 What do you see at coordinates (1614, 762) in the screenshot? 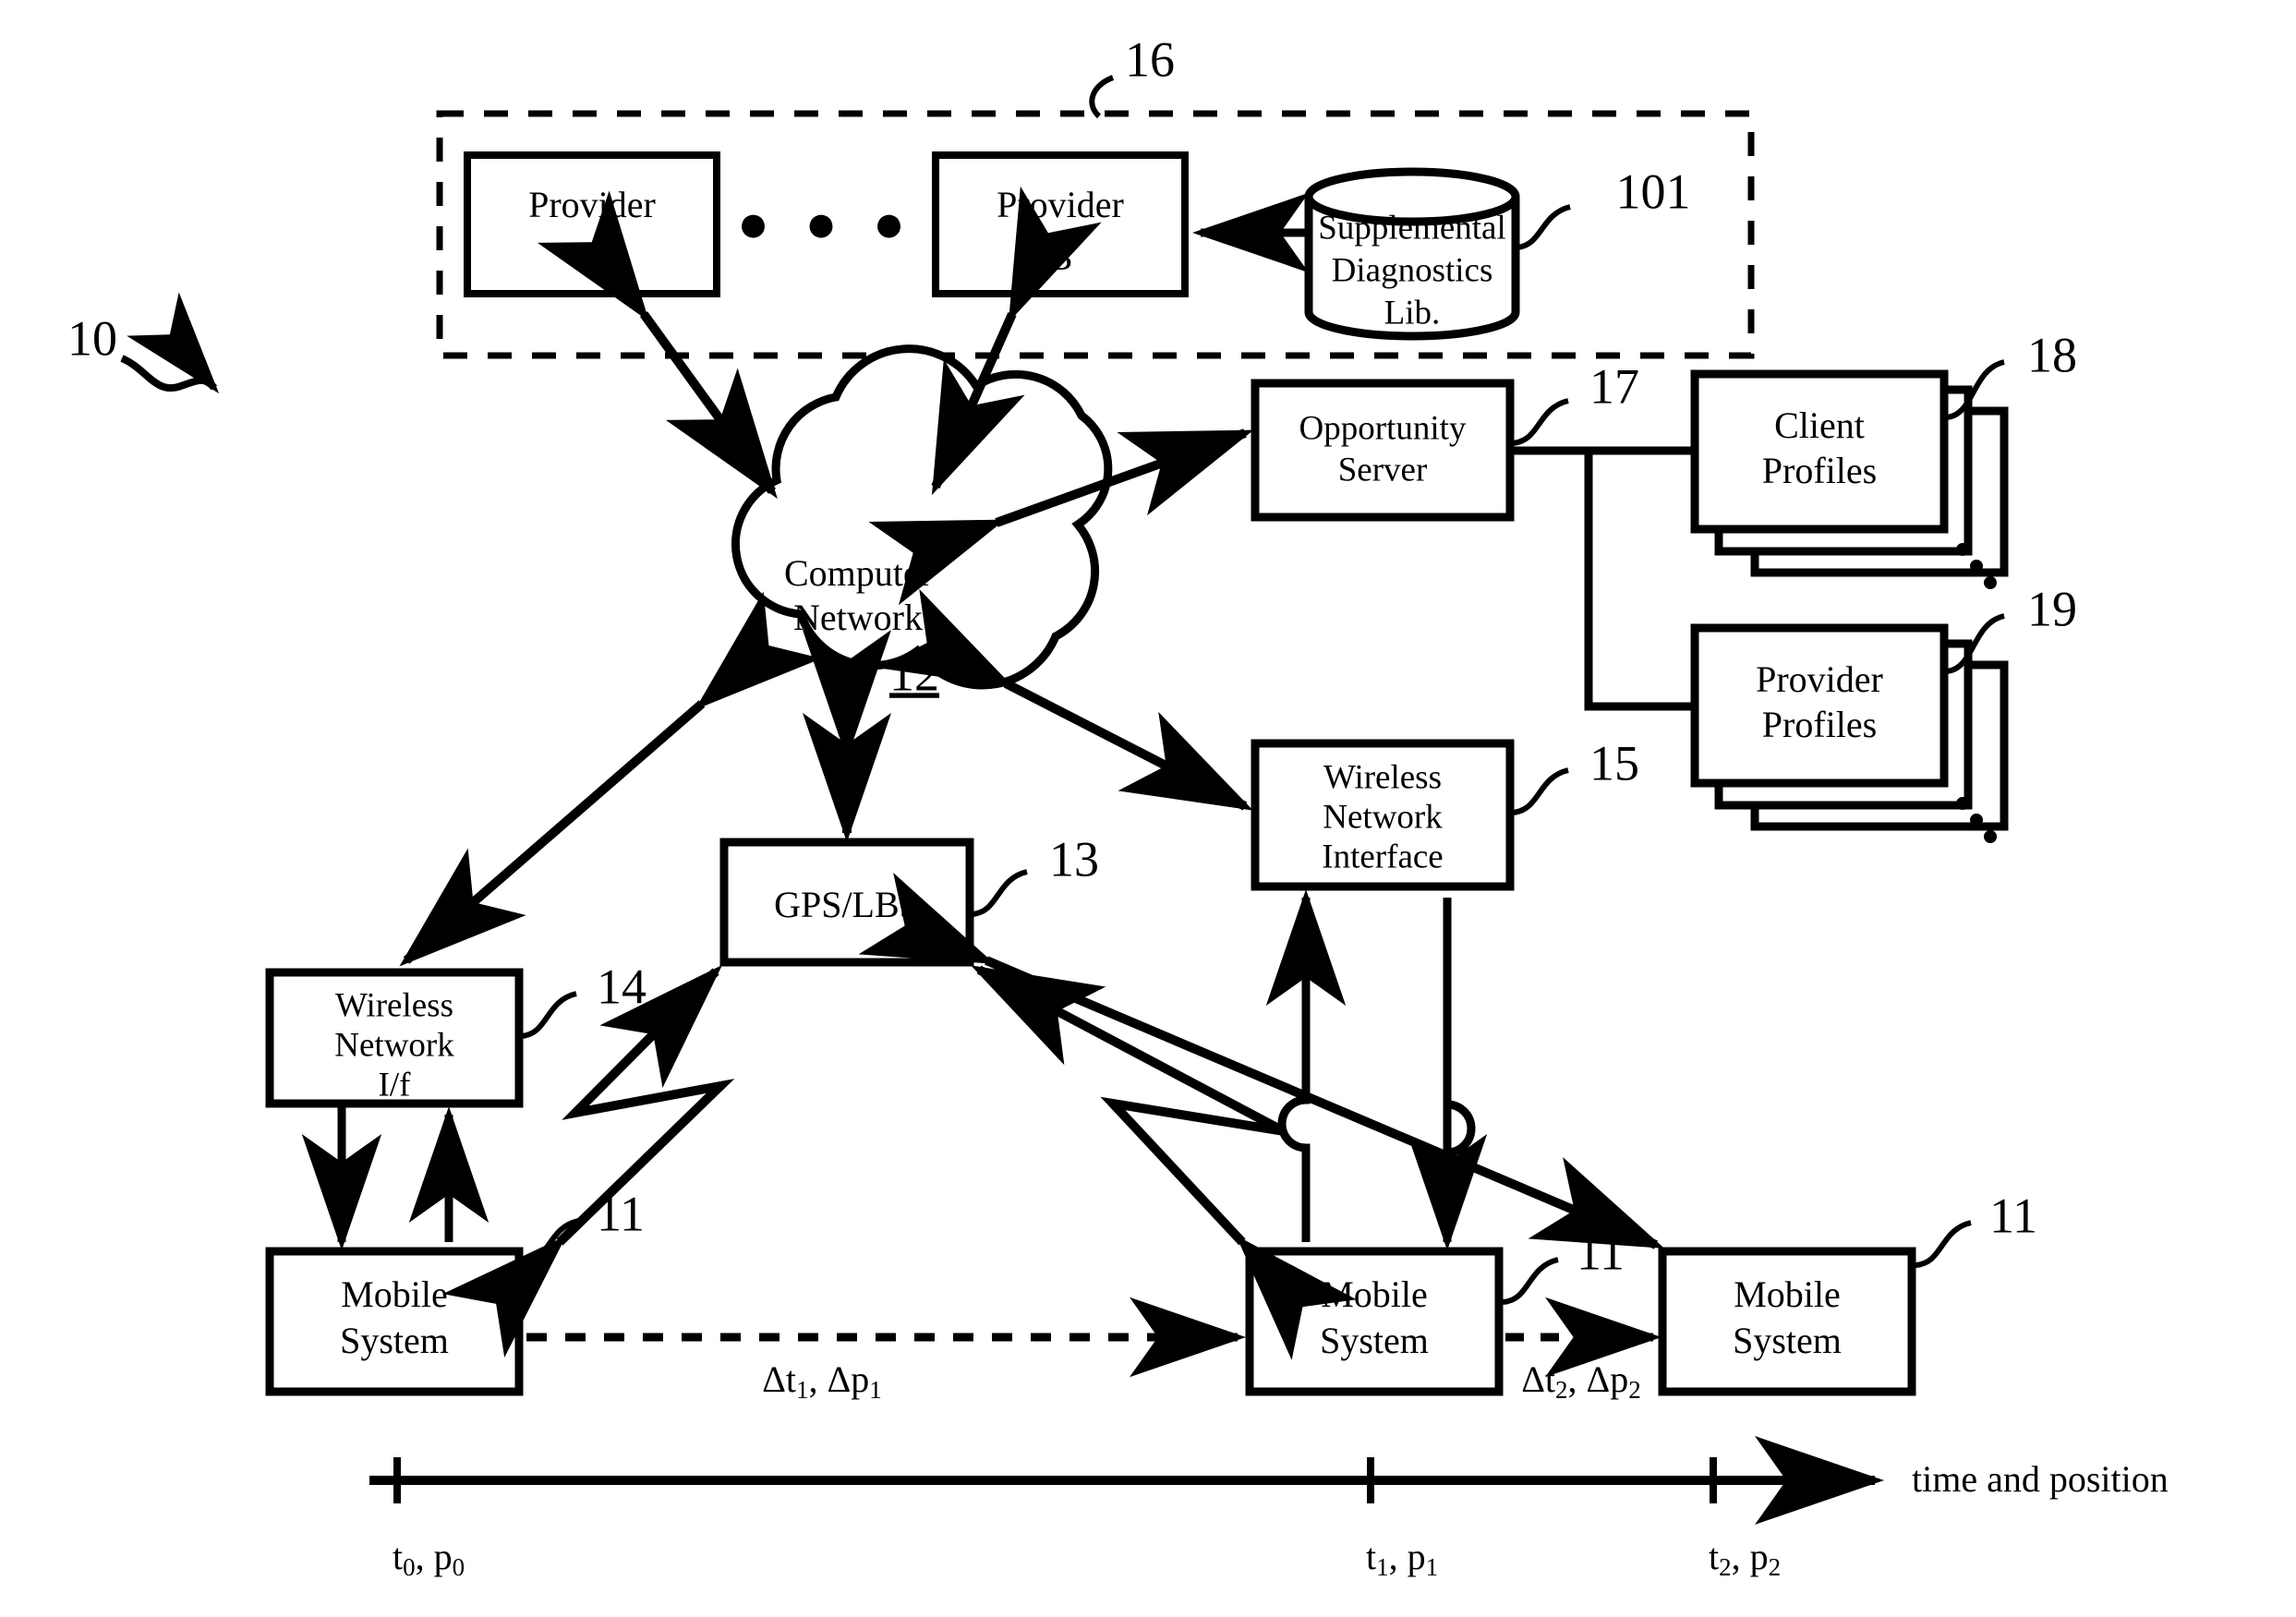
I see `ref-15: 15` at bounding box center [1614, 762].